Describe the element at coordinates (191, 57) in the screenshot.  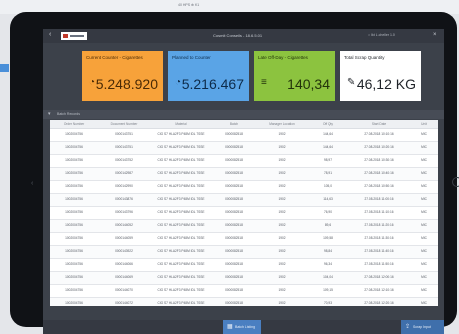
I see `kpi-title: Planned to Counter` at that location.